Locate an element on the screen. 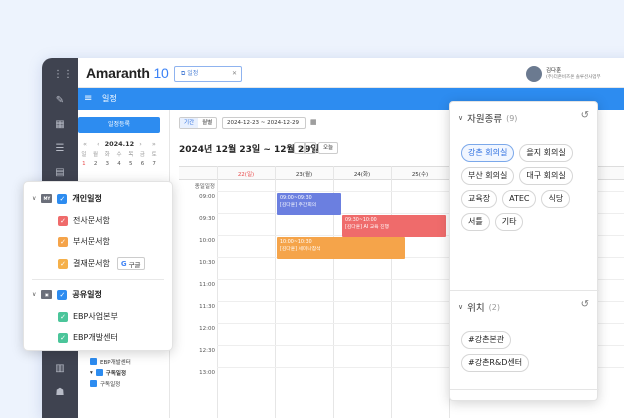 This screenshot has height=418, width=624. mini-day: 3 is located at coordinates (107, 164).